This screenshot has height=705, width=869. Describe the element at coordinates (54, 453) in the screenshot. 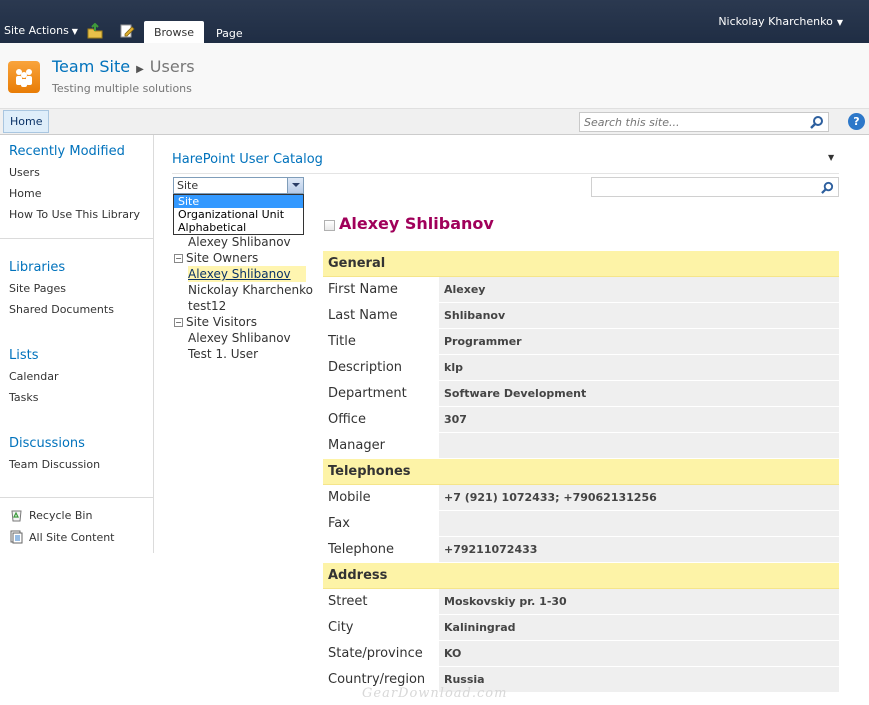

I see `nav-group-discussions: Discussions Team Discussion` at that location.